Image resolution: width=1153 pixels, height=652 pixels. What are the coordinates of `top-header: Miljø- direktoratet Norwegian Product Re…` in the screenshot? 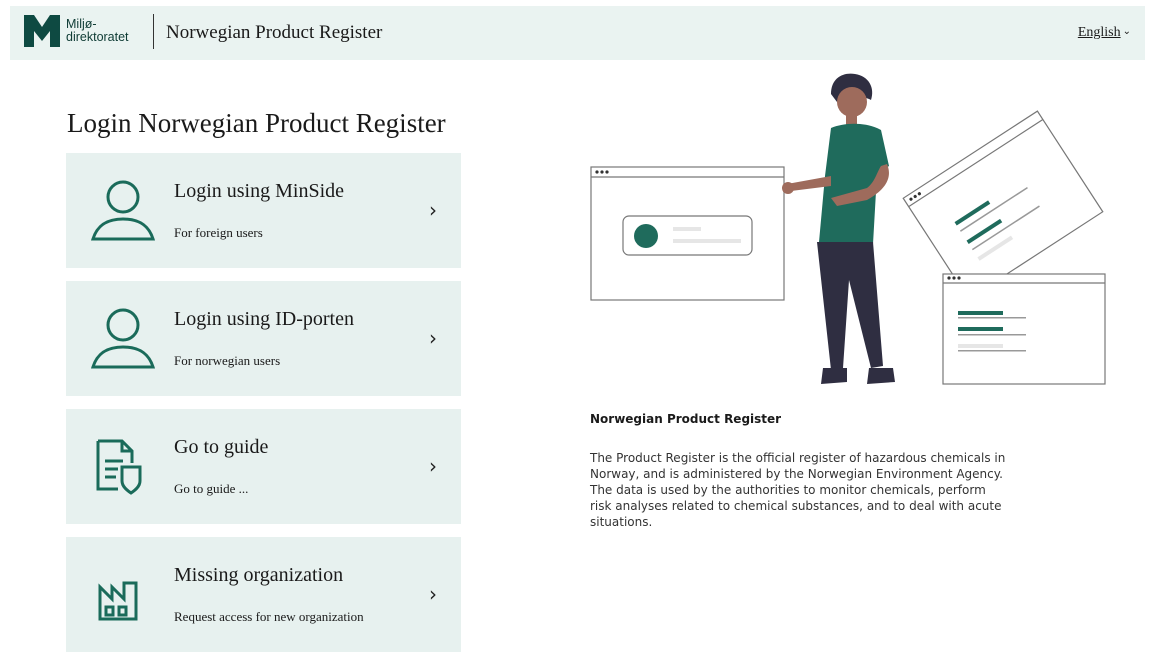 It's located at (577, 33).